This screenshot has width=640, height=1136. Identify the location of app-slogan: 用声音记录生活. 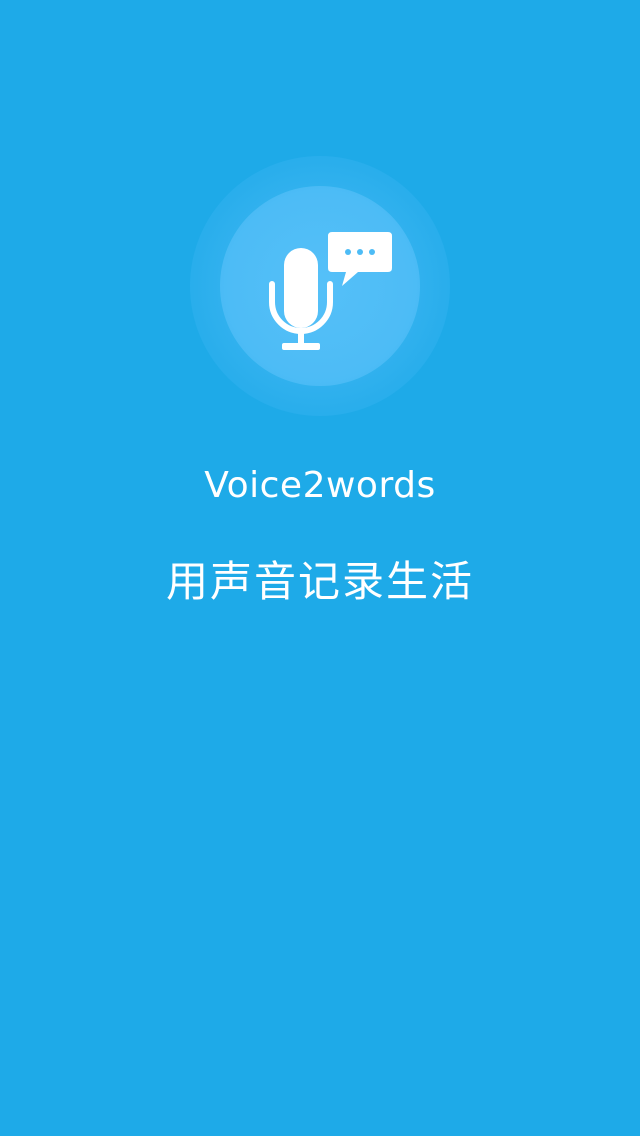
(319, 581).